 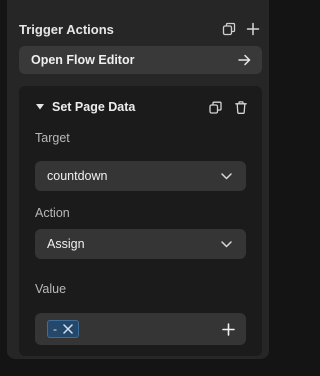 I want to click on caret-down-icon, so click(x=40, y=107).